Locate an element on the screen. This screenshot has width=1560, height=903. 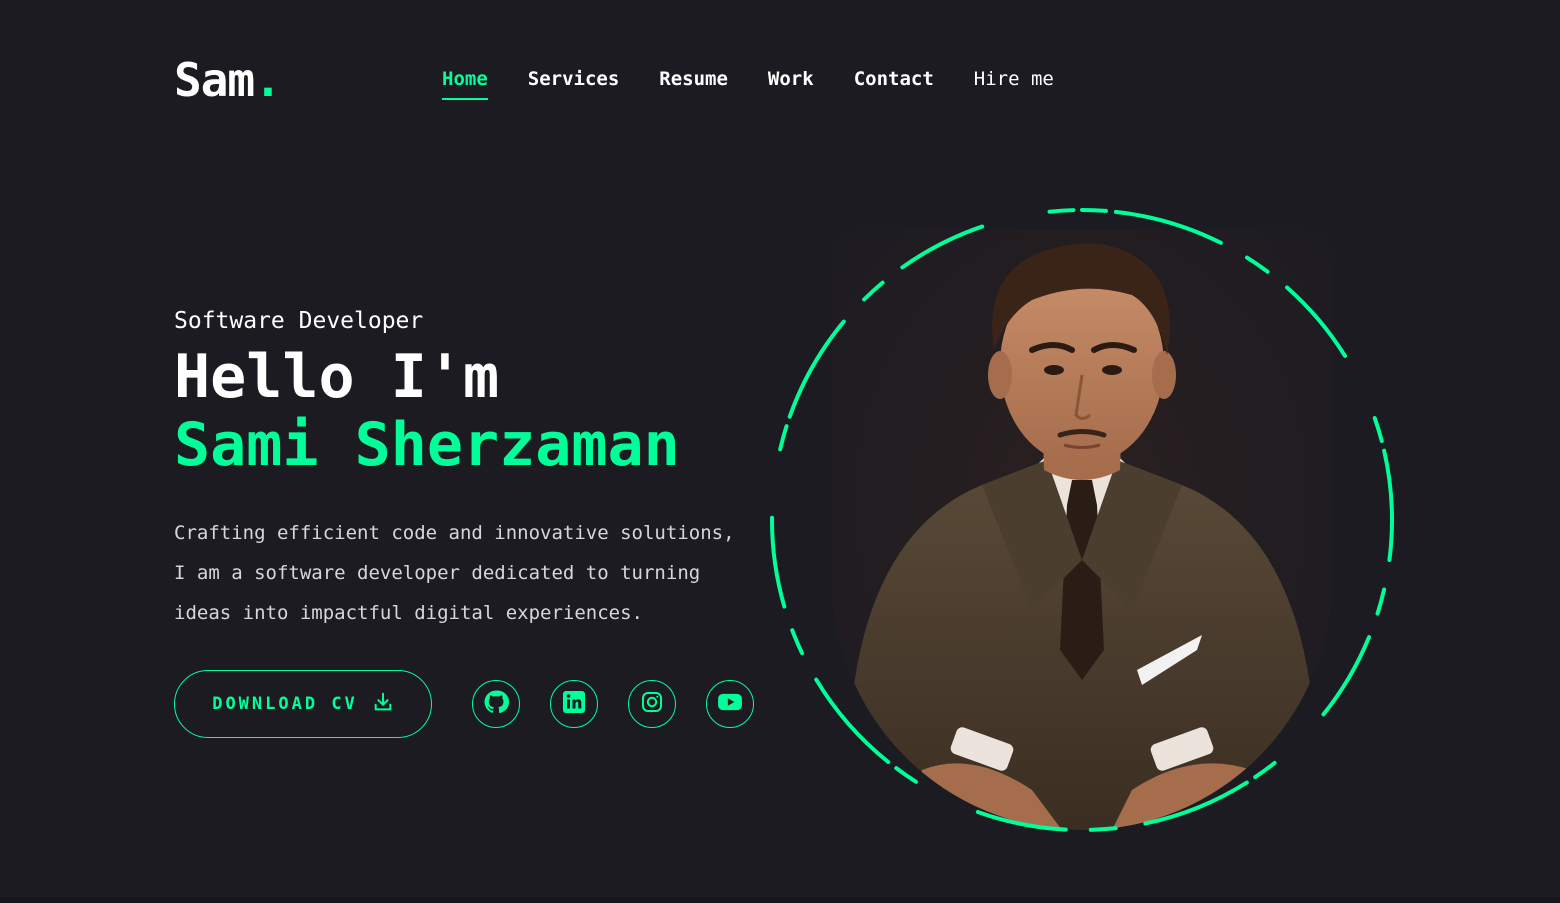
logo: Sam. is located at coordinates (228, 80).